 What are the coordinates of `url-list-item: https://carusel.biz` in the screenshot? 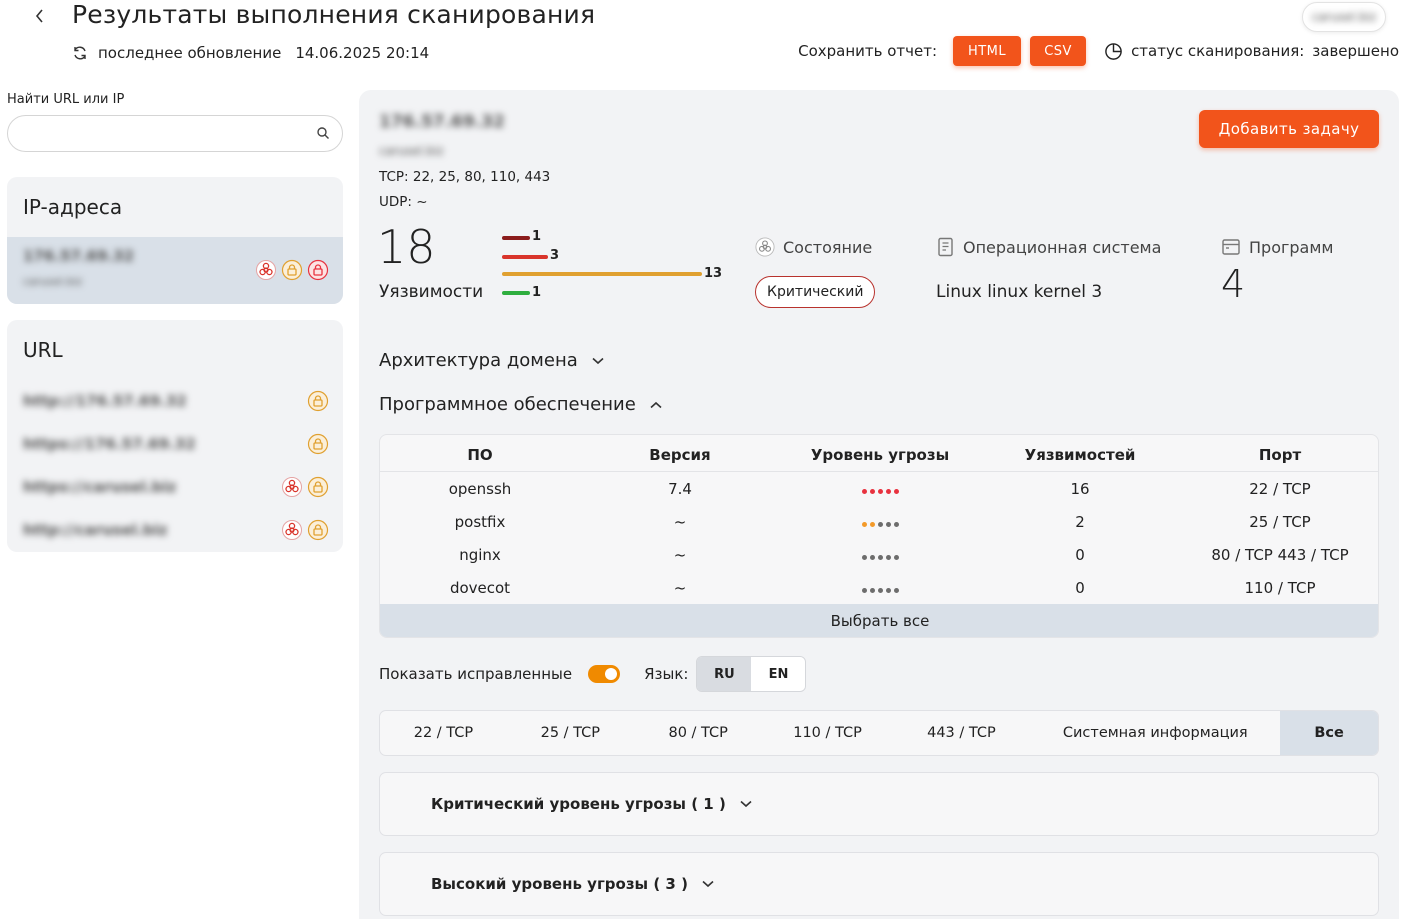 It's located at (176, 487).